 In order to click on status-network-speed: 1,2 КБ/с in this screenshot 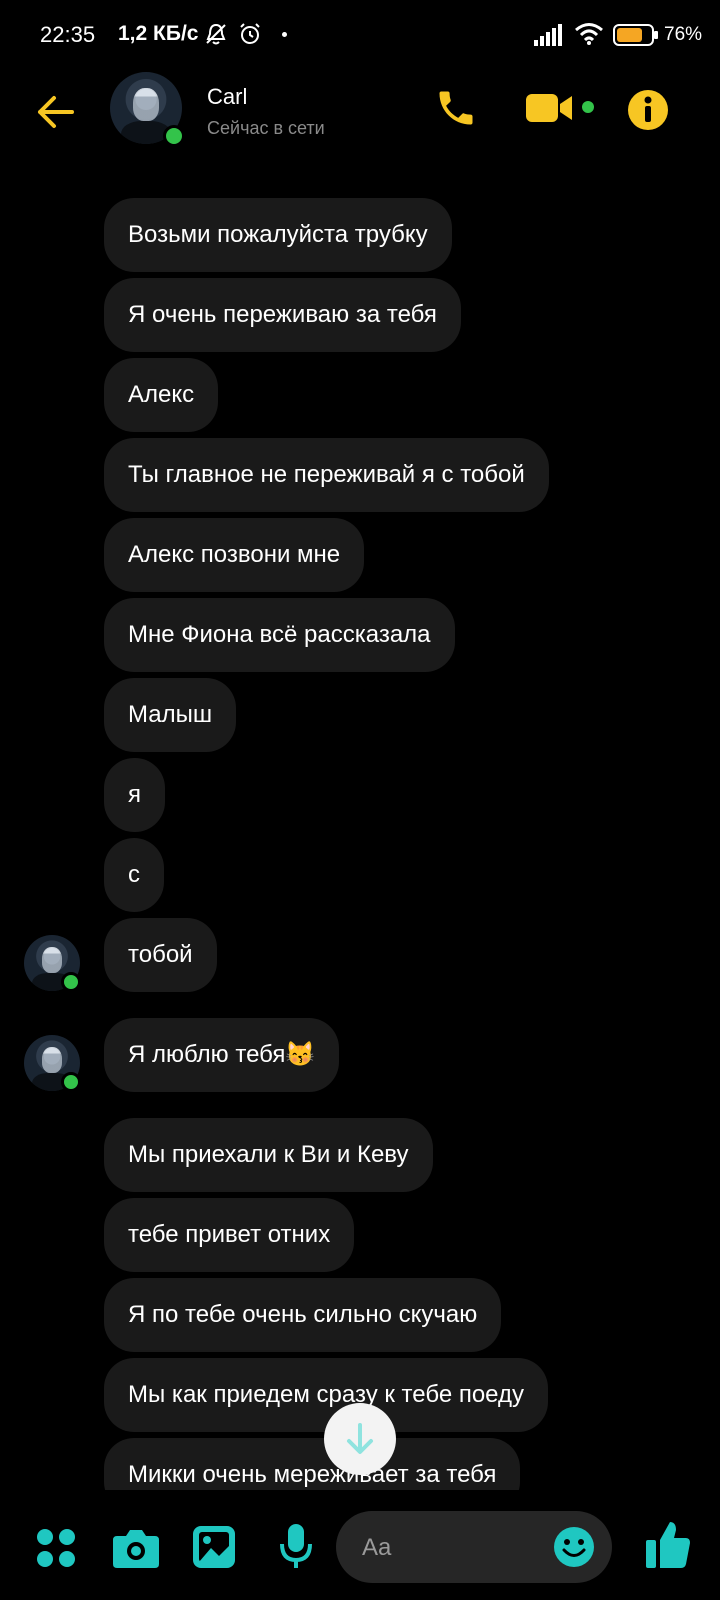, I will do `click(158, 33)`.